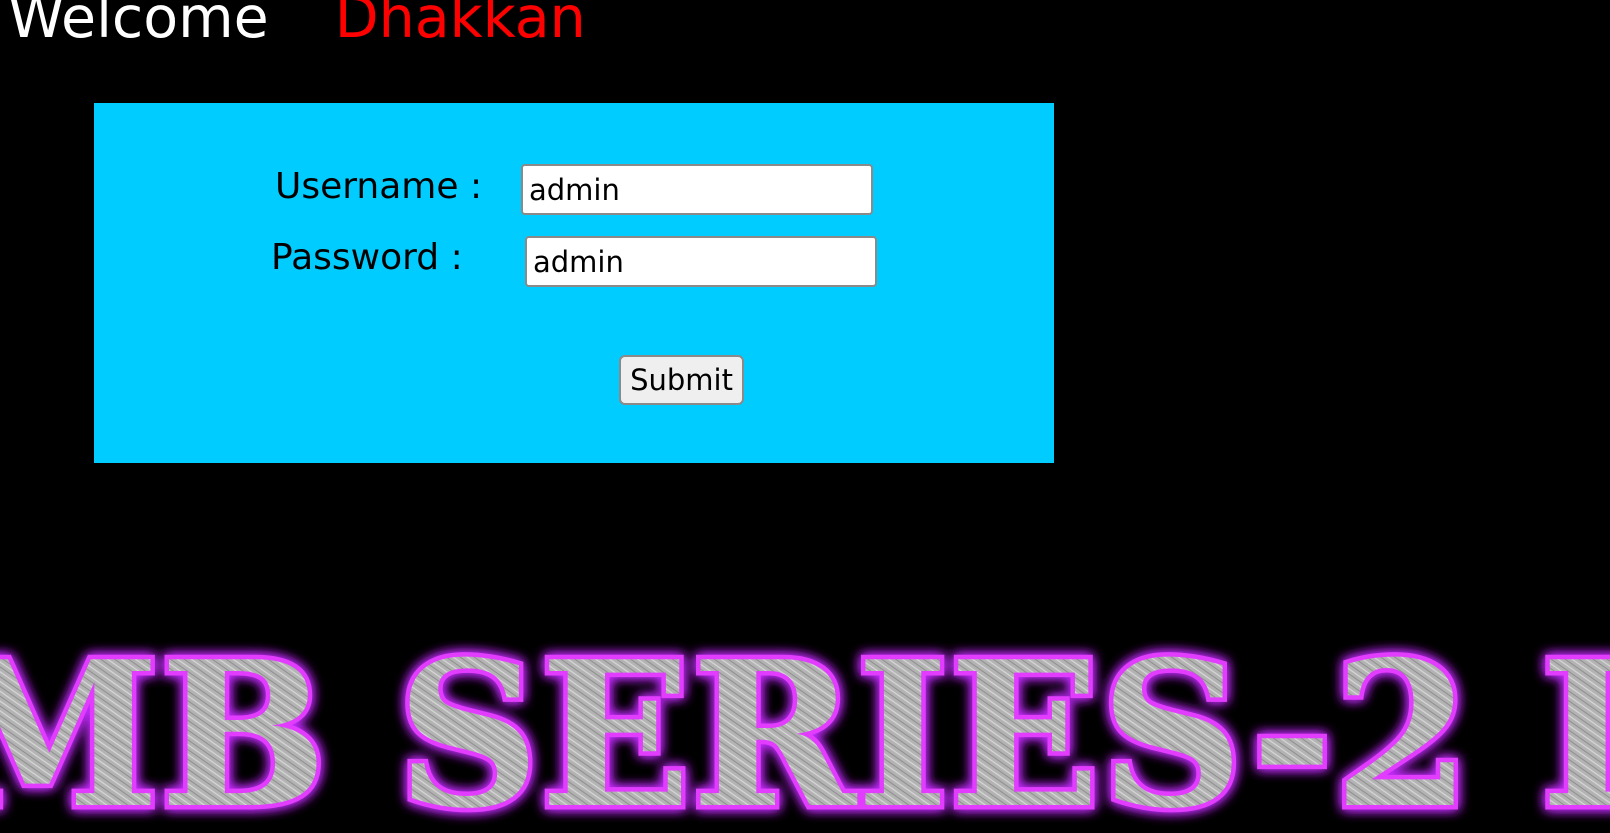 The image size is (1610, 833). Describe the element at coordinates (367, 257) in the screenshot. I see `password-label: Password :` at that location.